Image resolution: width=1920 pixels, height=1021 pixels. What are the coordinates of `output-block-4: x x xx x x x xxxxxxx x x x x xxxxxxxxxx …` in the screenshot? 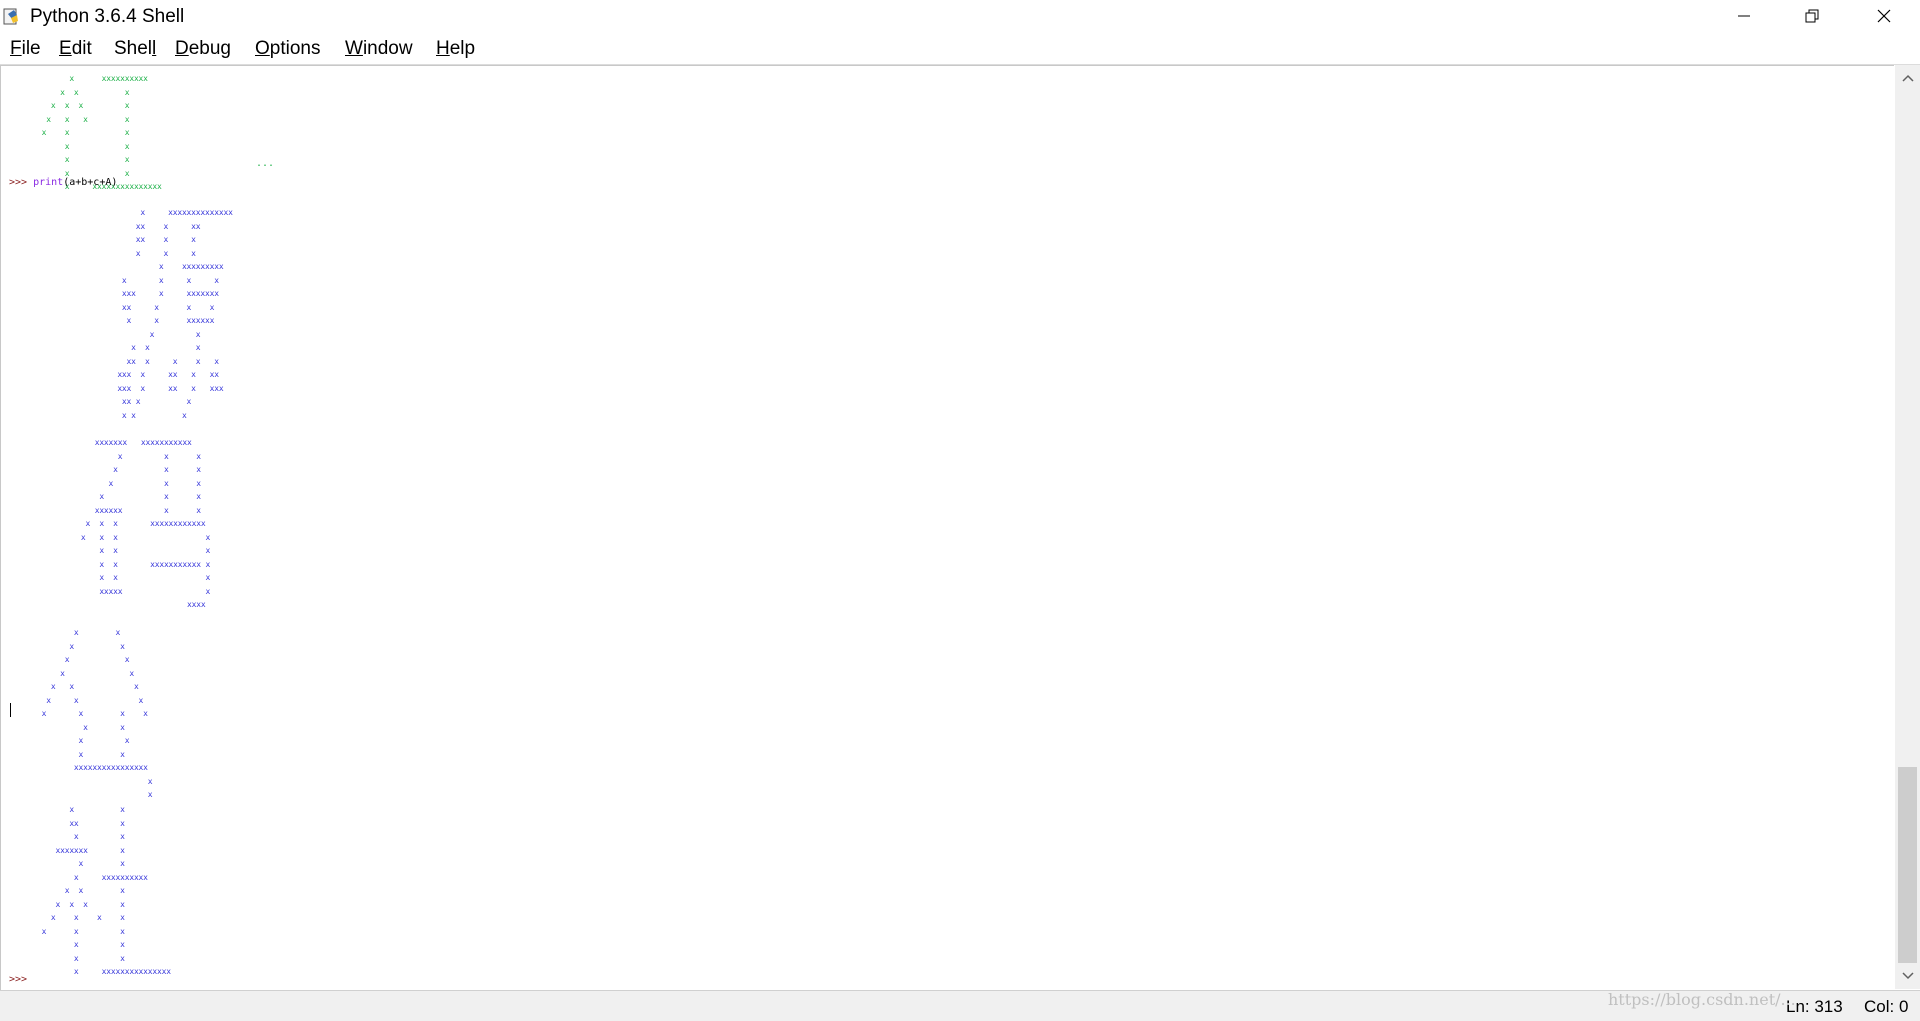 It's located at (106, 890).